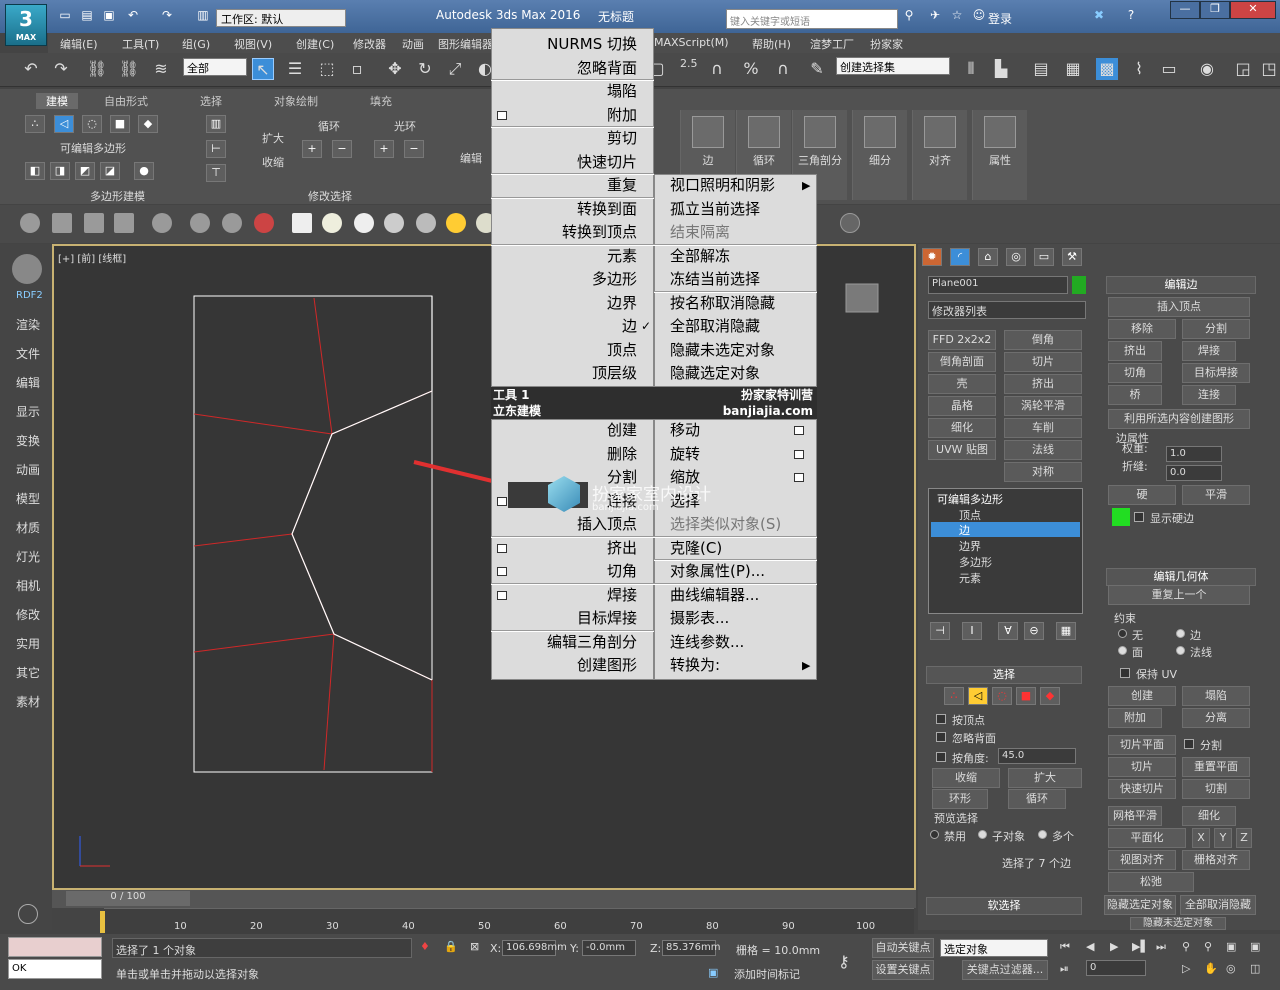  I want to click on quad-item-left-bottom-9: 编辑三角剖分, so click(572, 642).